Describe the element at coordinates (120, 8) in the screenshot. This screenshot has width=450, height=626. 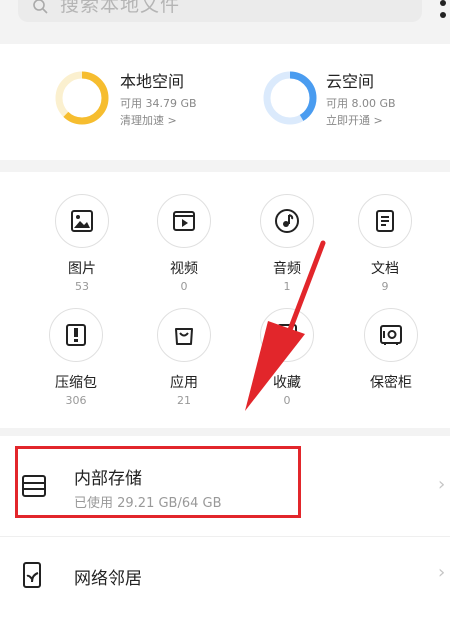
I see `search-placeholder: 搜索本地文件` at that location.